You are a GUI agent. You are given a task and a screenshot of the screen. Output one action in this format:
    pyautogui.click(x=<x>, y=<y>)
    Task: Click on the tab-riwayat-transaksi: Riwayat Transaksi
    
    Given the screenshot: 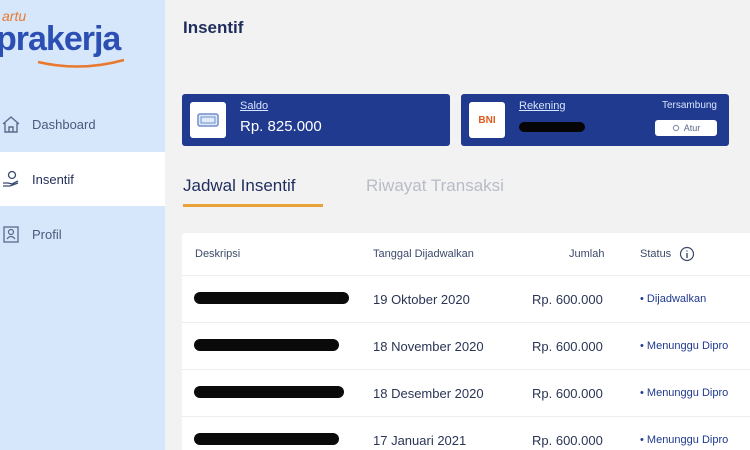 What is the action you would take?
    pyautogui.click(x=435, y=186)
    